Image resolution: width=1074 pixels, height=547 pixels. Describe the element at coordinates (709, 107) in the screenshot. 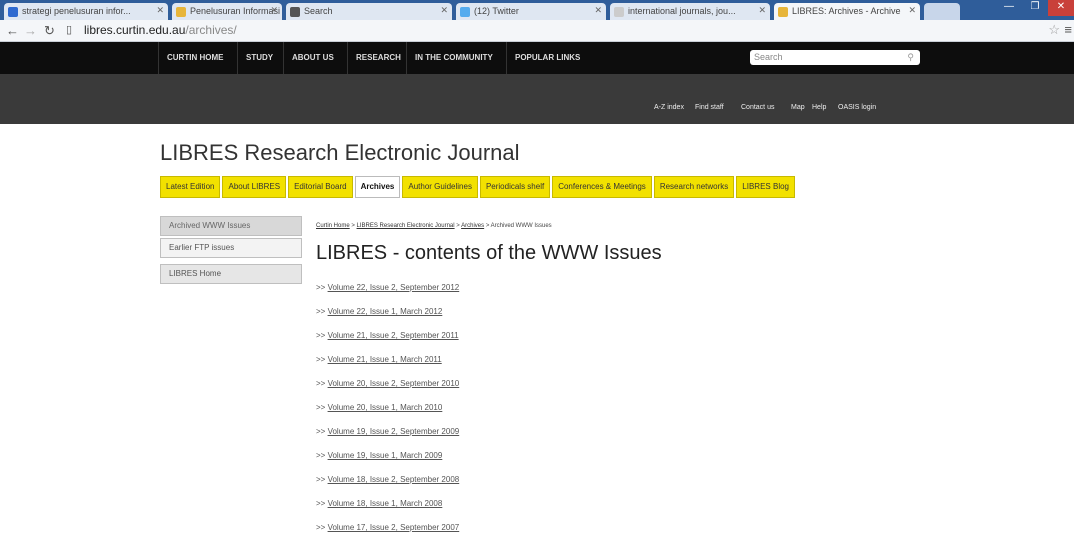

I see `subnav-find-staff: Find staff` at that location.